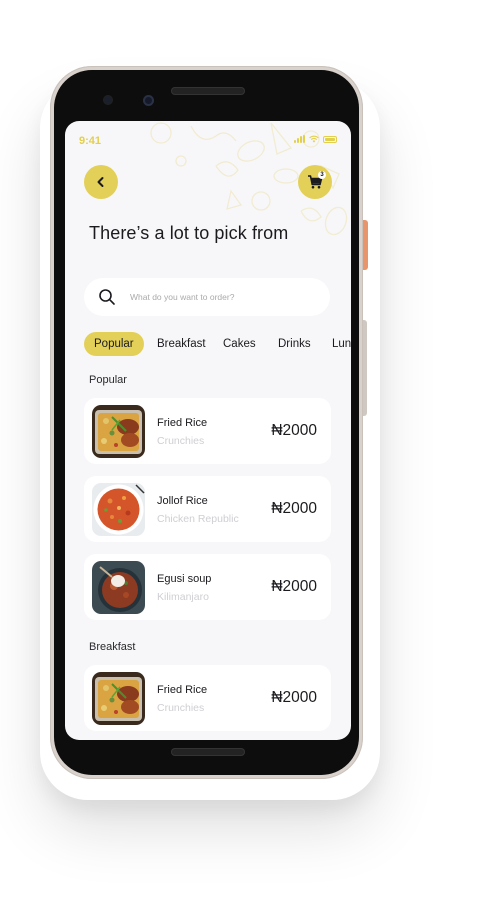  Describe the element at coordinates (330, 139) in the screenshot. I see `battery-icon` at that location.